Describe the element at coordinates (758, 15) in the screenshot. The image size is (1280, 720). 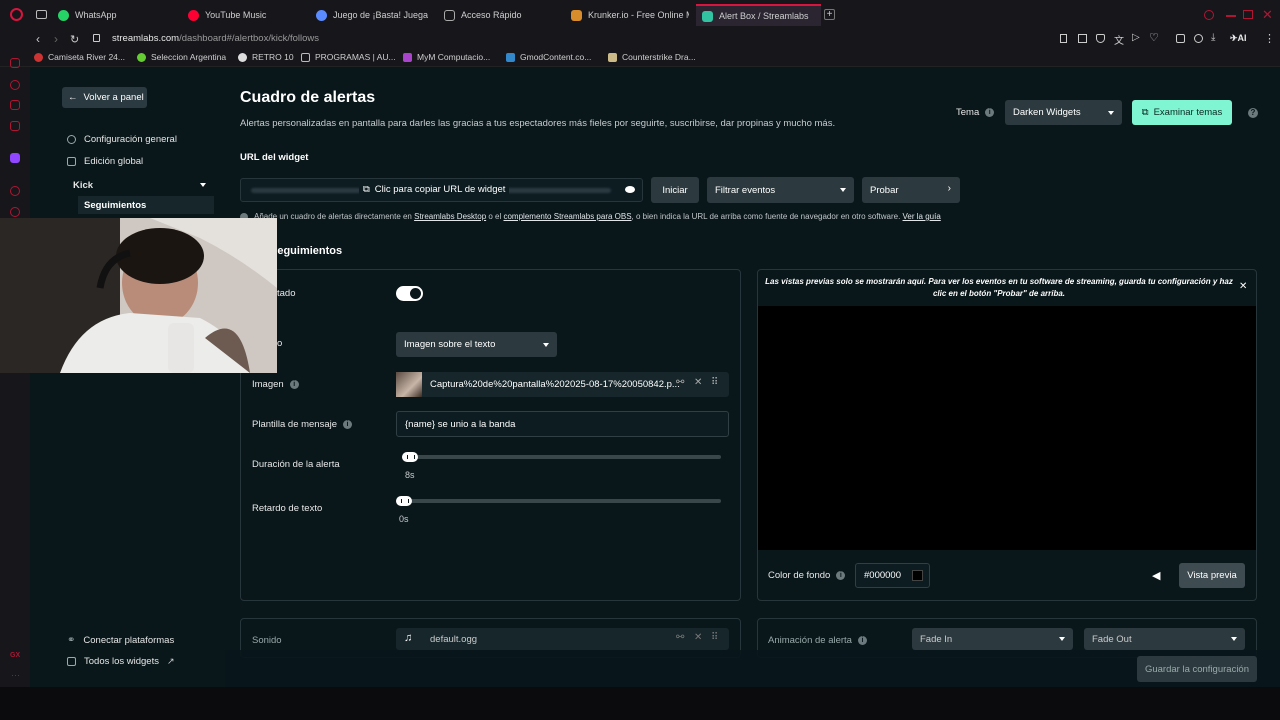
I see `tab-alert-box: Alert Box / Streamlabs` at that location.